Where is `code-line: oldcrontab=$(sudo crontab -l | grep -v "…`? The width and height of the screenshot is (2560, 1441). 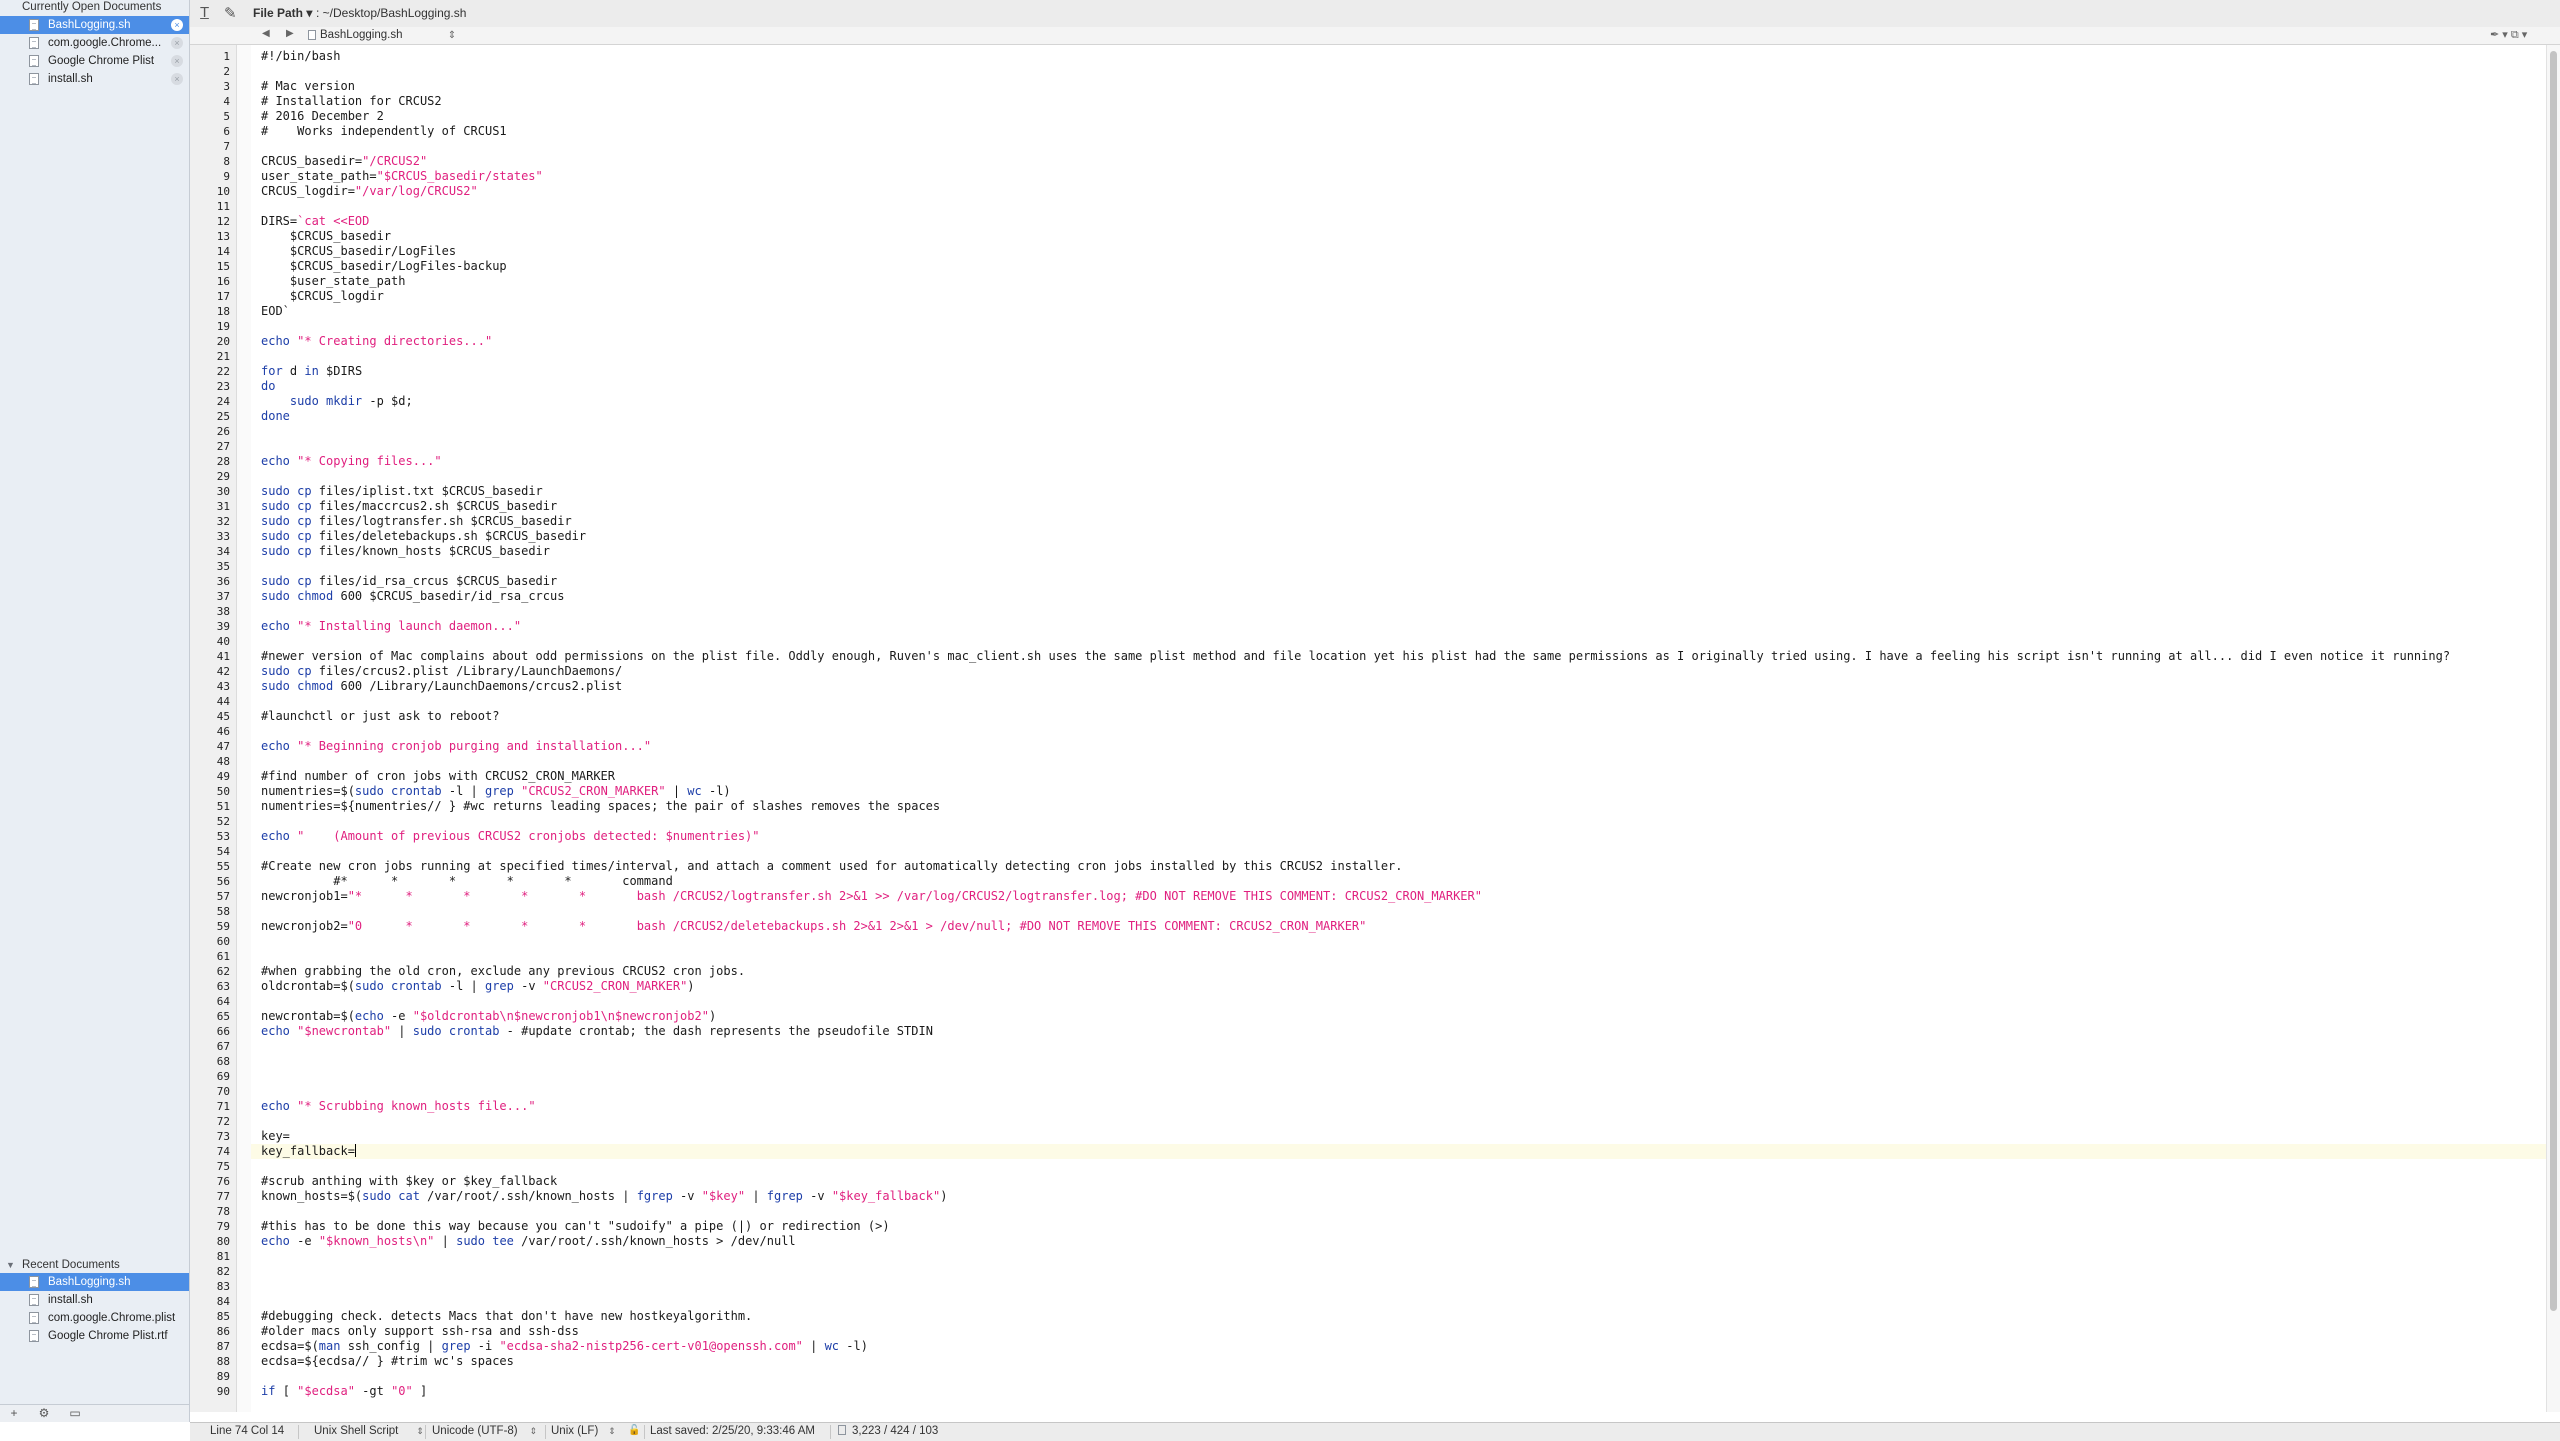
code-line: oldcrontab=$(sudo crontab -l | grep -v "… is located at coordinates (478, 986).